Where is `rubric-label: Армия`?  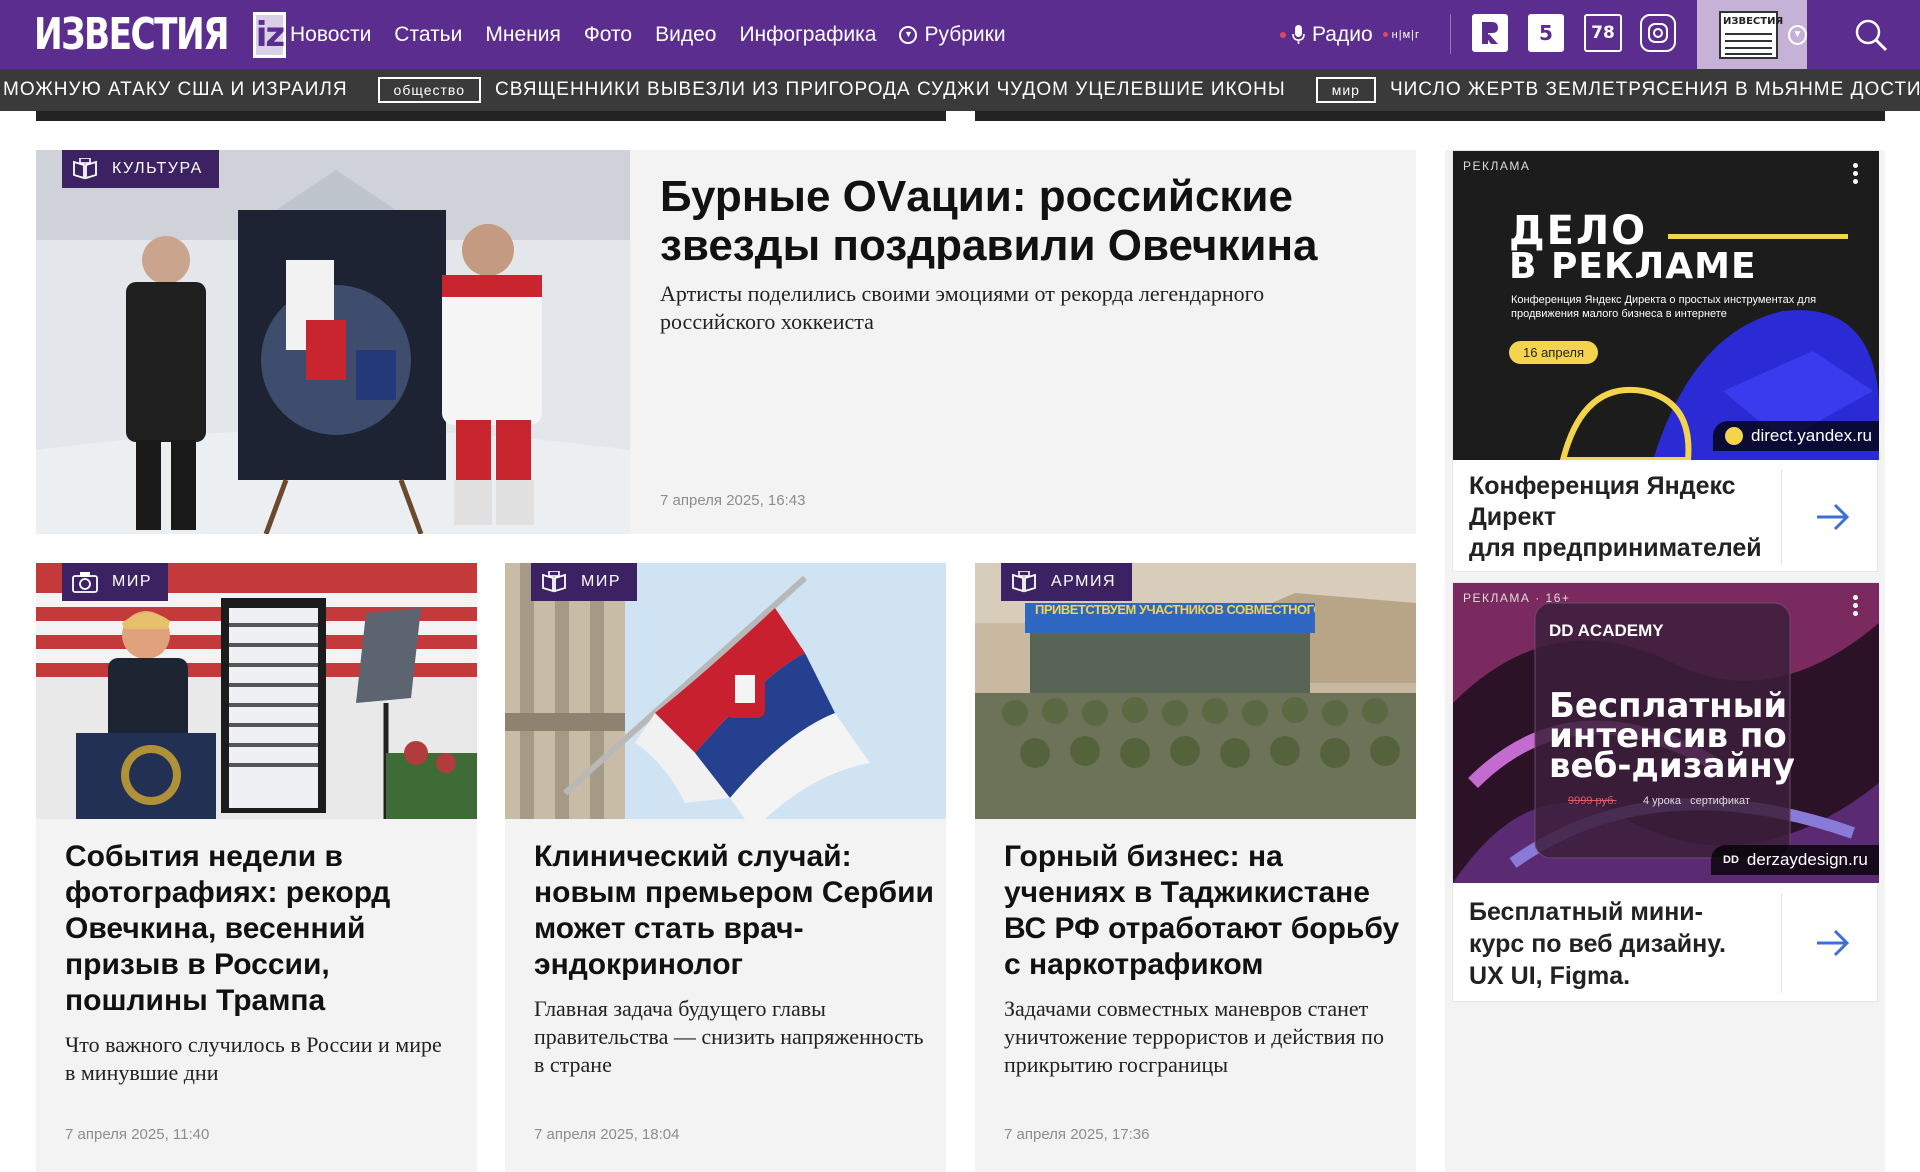 rubric-label: Армия is located at coordinates (1084, 581).